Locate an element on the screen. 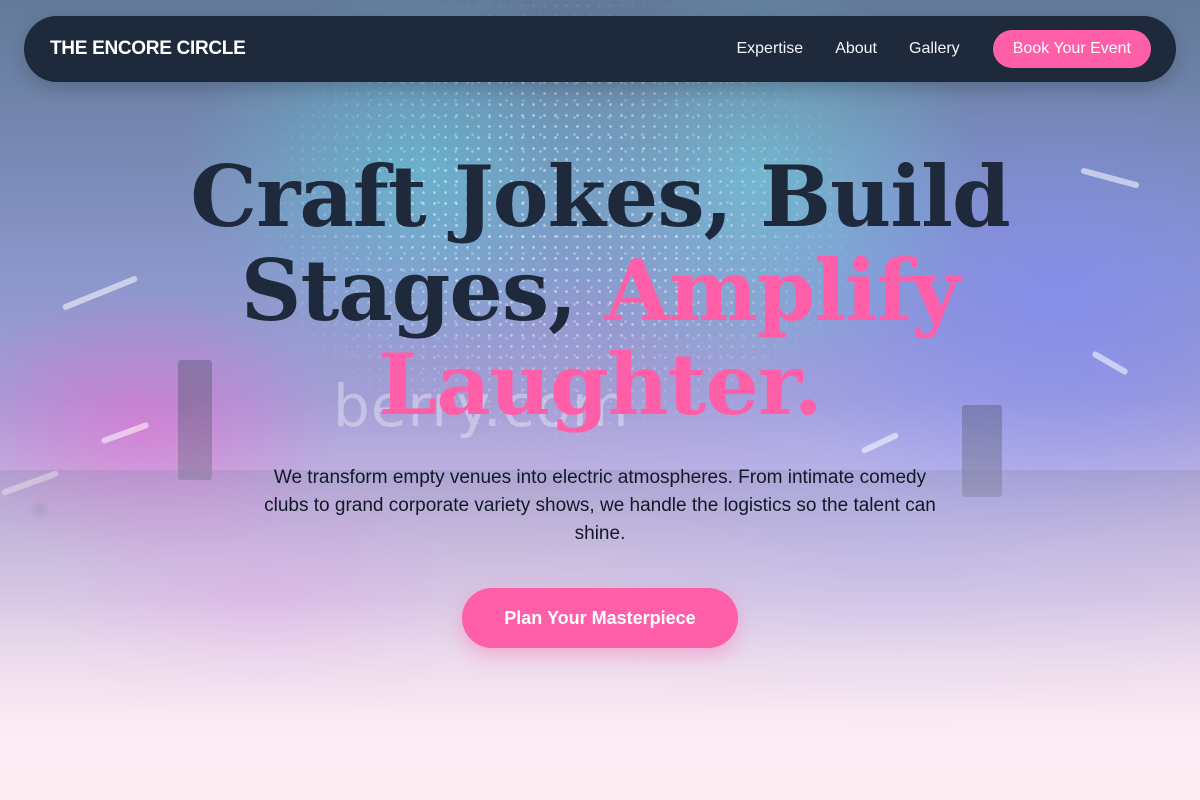 This screenshot has height=800, width=1200. nav-menu: Expertise About Gallery Book Your Event is located at coordinates (943, 49).